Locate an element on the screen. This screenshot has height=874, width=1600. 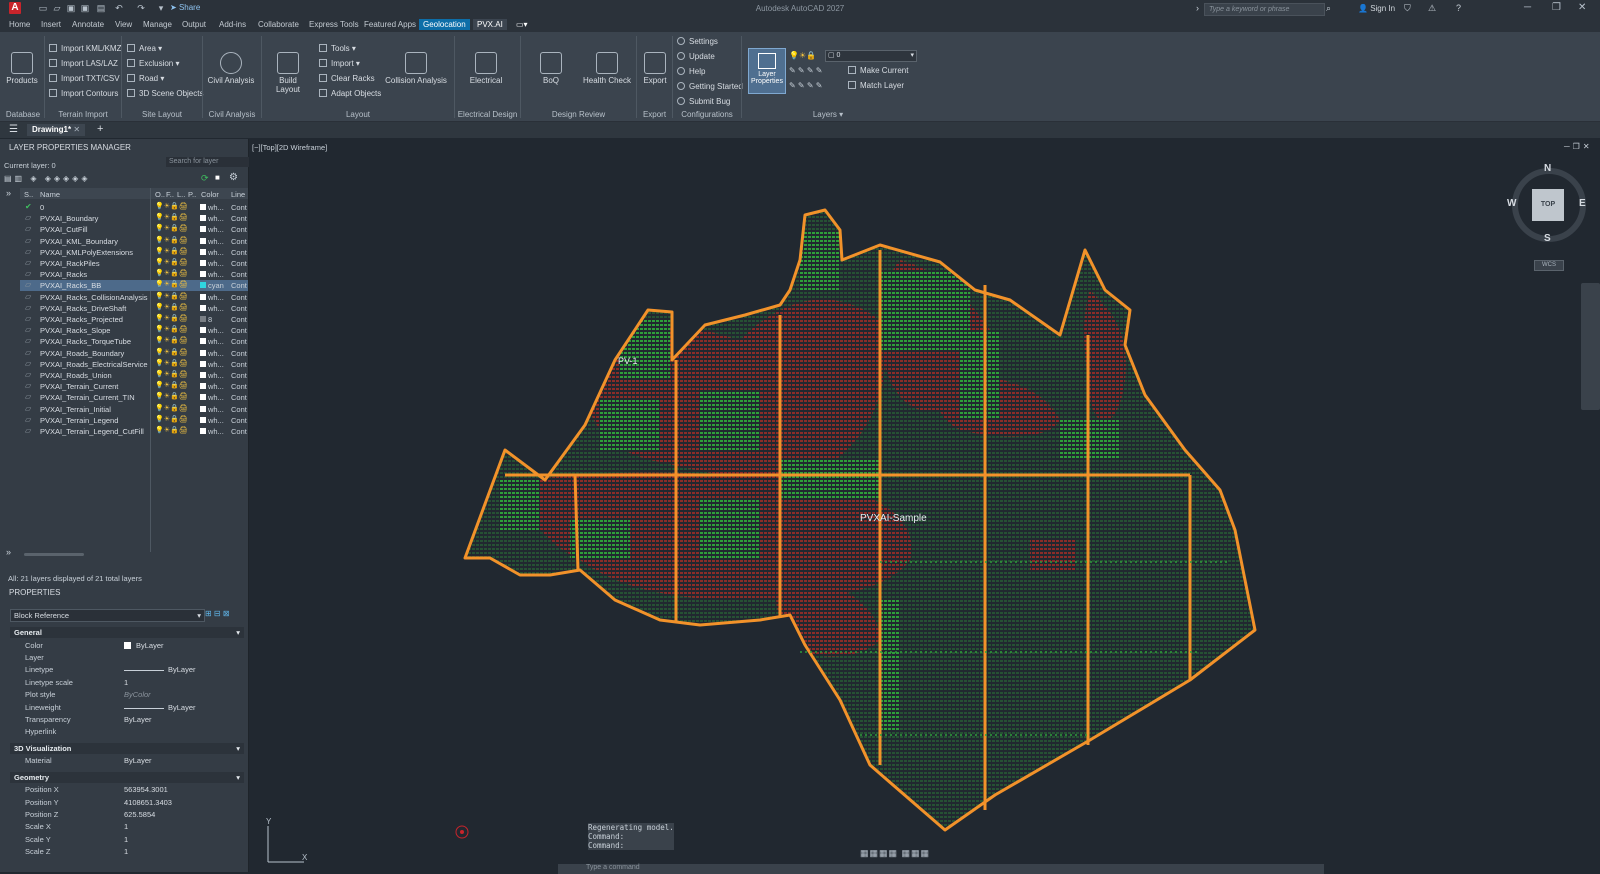
minimize-icon: ─ is located at coordinates (1527, 7).